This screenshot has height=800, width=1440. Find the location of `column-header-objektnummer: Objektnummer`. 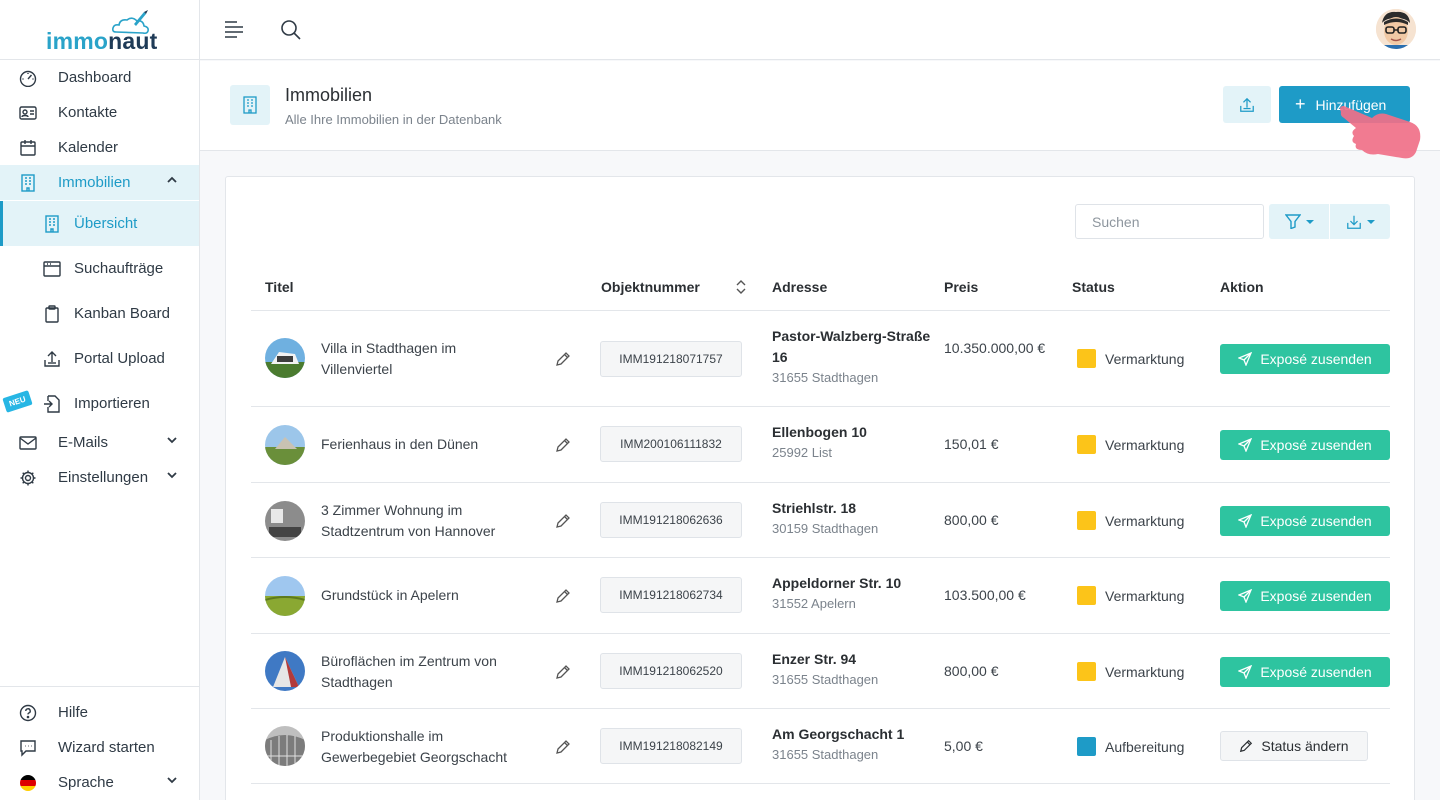

column-header-objektnummer: Objektnummer is located at coordinates (650, 287).